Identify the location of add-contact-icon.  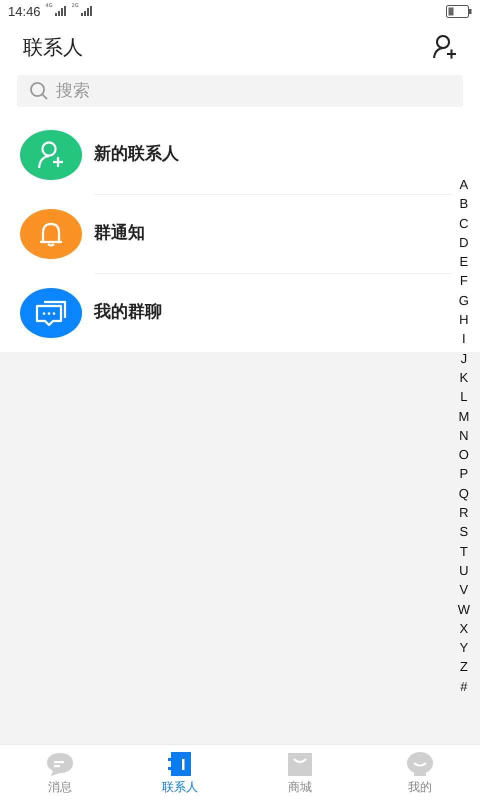
(445, 47).